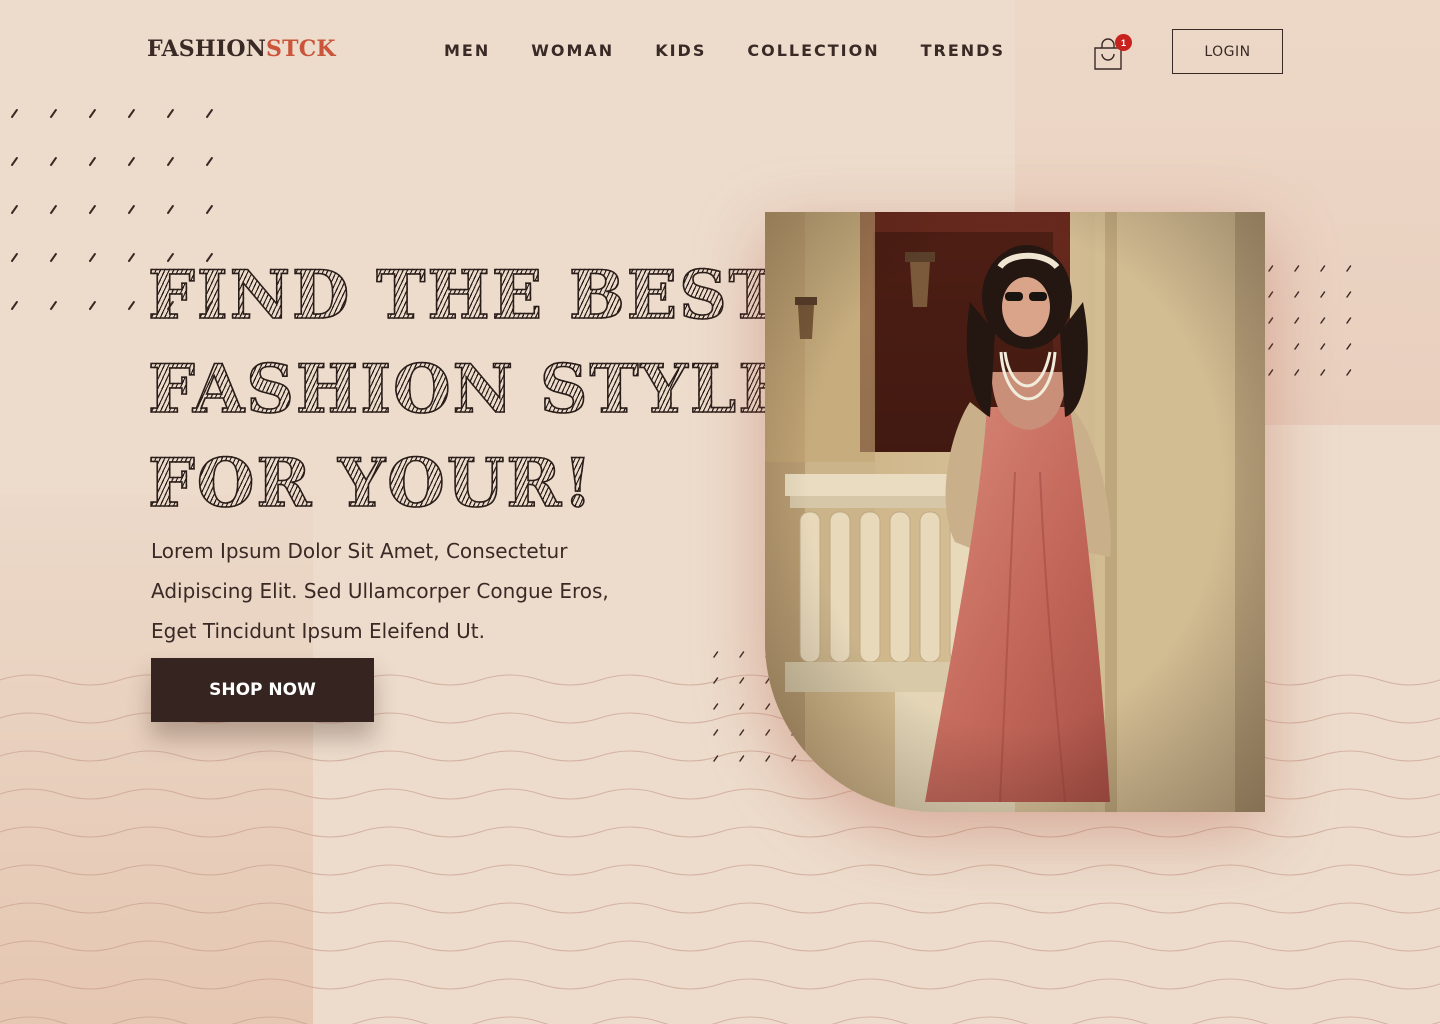 This screenshot has width=1440, height=1024. What do you see at coordinates (1123, 42) in the screenshot?
I see `cart-count-badge: 1` at bounding box center [1123, 42].